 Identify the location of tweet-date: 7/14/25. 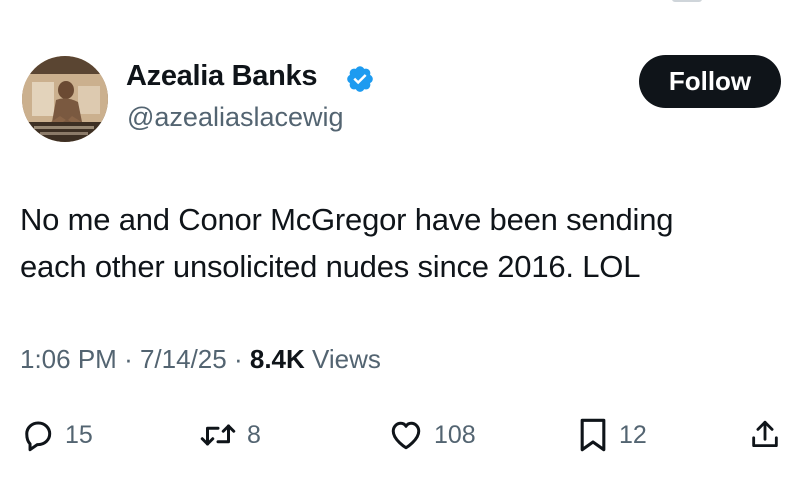
(183, 359).